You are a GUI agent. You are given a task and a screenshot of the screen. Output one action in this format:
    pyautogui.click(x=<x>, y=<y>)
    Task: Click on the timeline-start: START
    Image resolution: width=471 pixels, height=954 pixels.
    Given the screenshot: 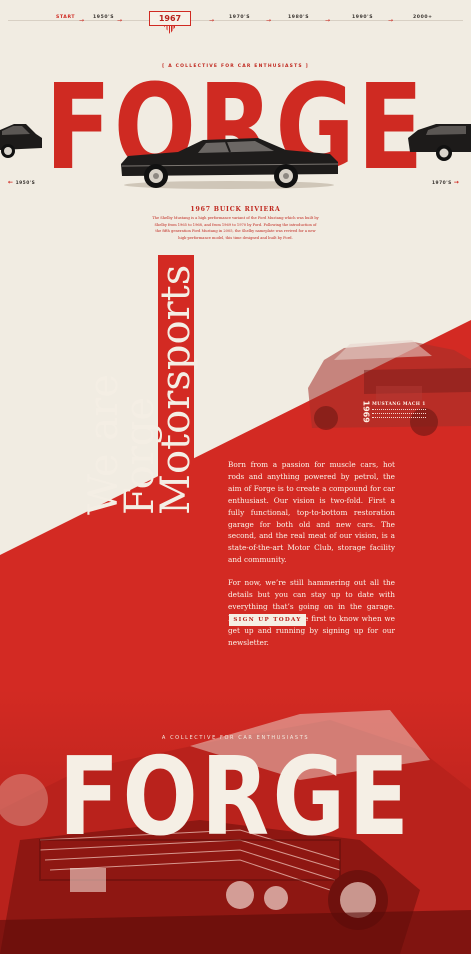 What is the action you would take?
    pyautogui.click(x=65, y=17)
    